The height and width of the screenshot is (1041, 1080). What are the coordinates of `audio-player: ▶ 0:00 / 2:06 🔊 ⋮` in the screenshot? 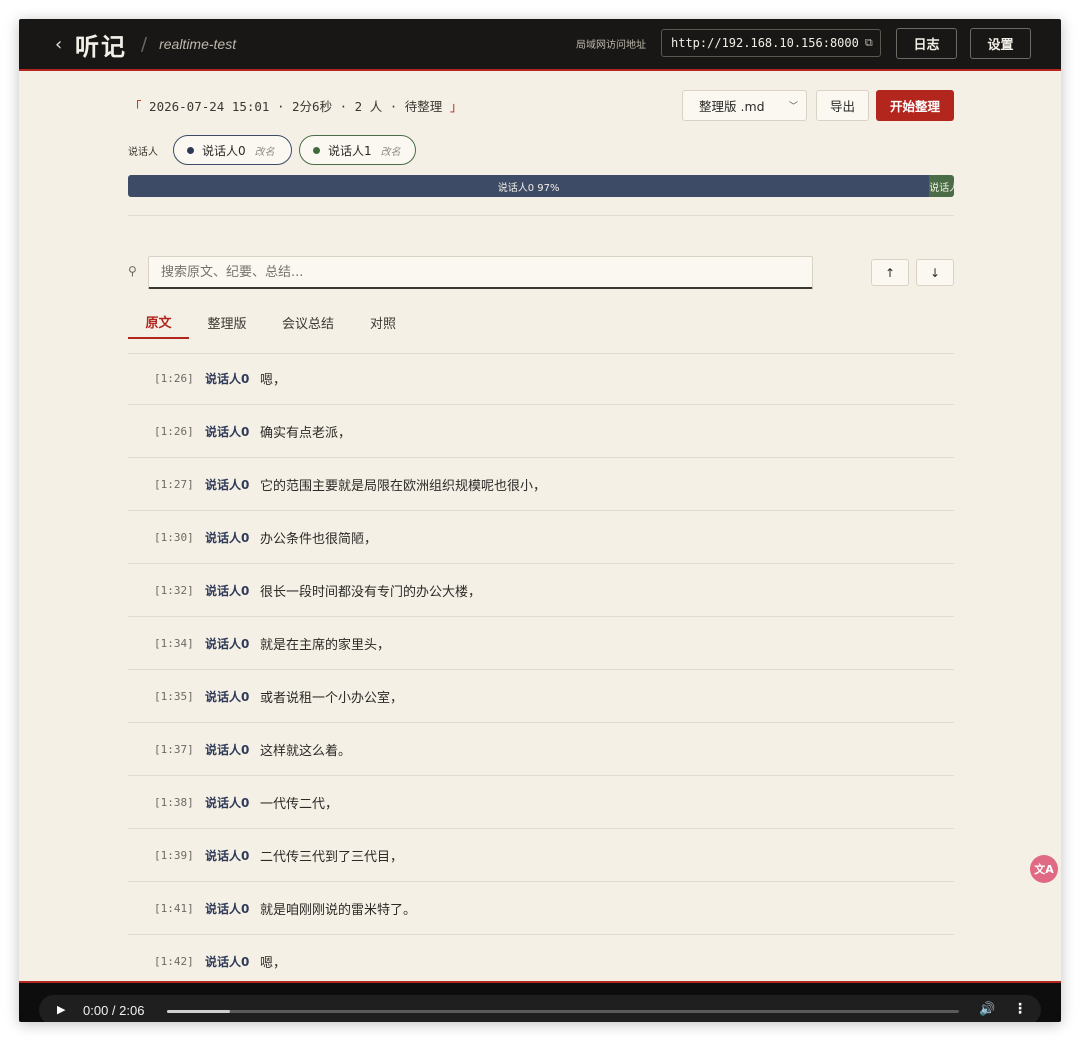 It's located at (540, 1001).